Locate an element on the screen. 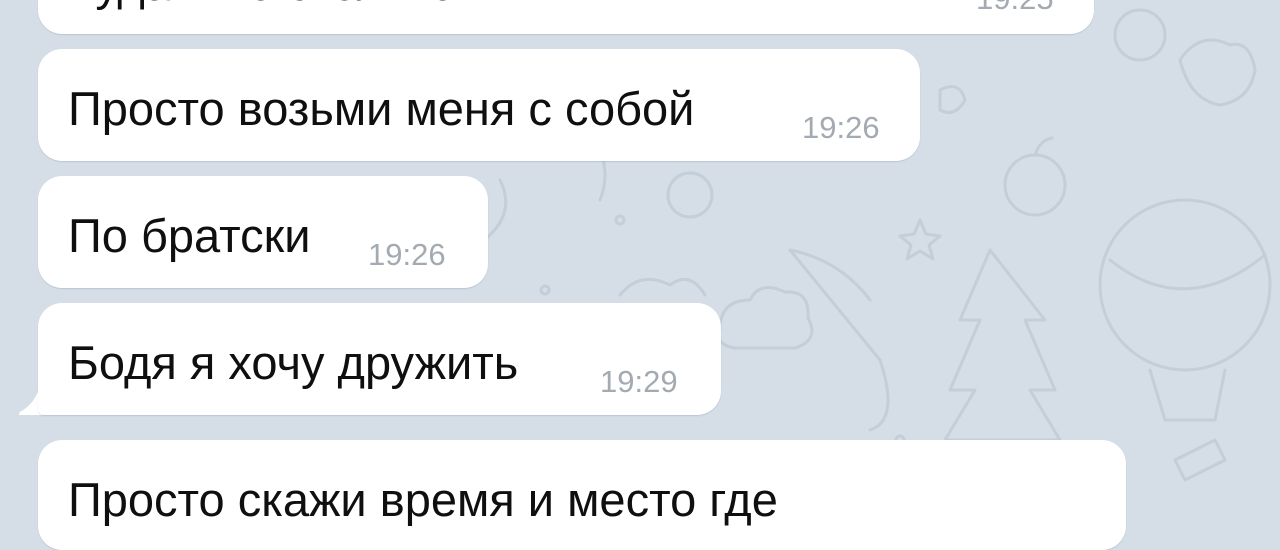  umbrella-doodle is located at coordinates (835, 305).